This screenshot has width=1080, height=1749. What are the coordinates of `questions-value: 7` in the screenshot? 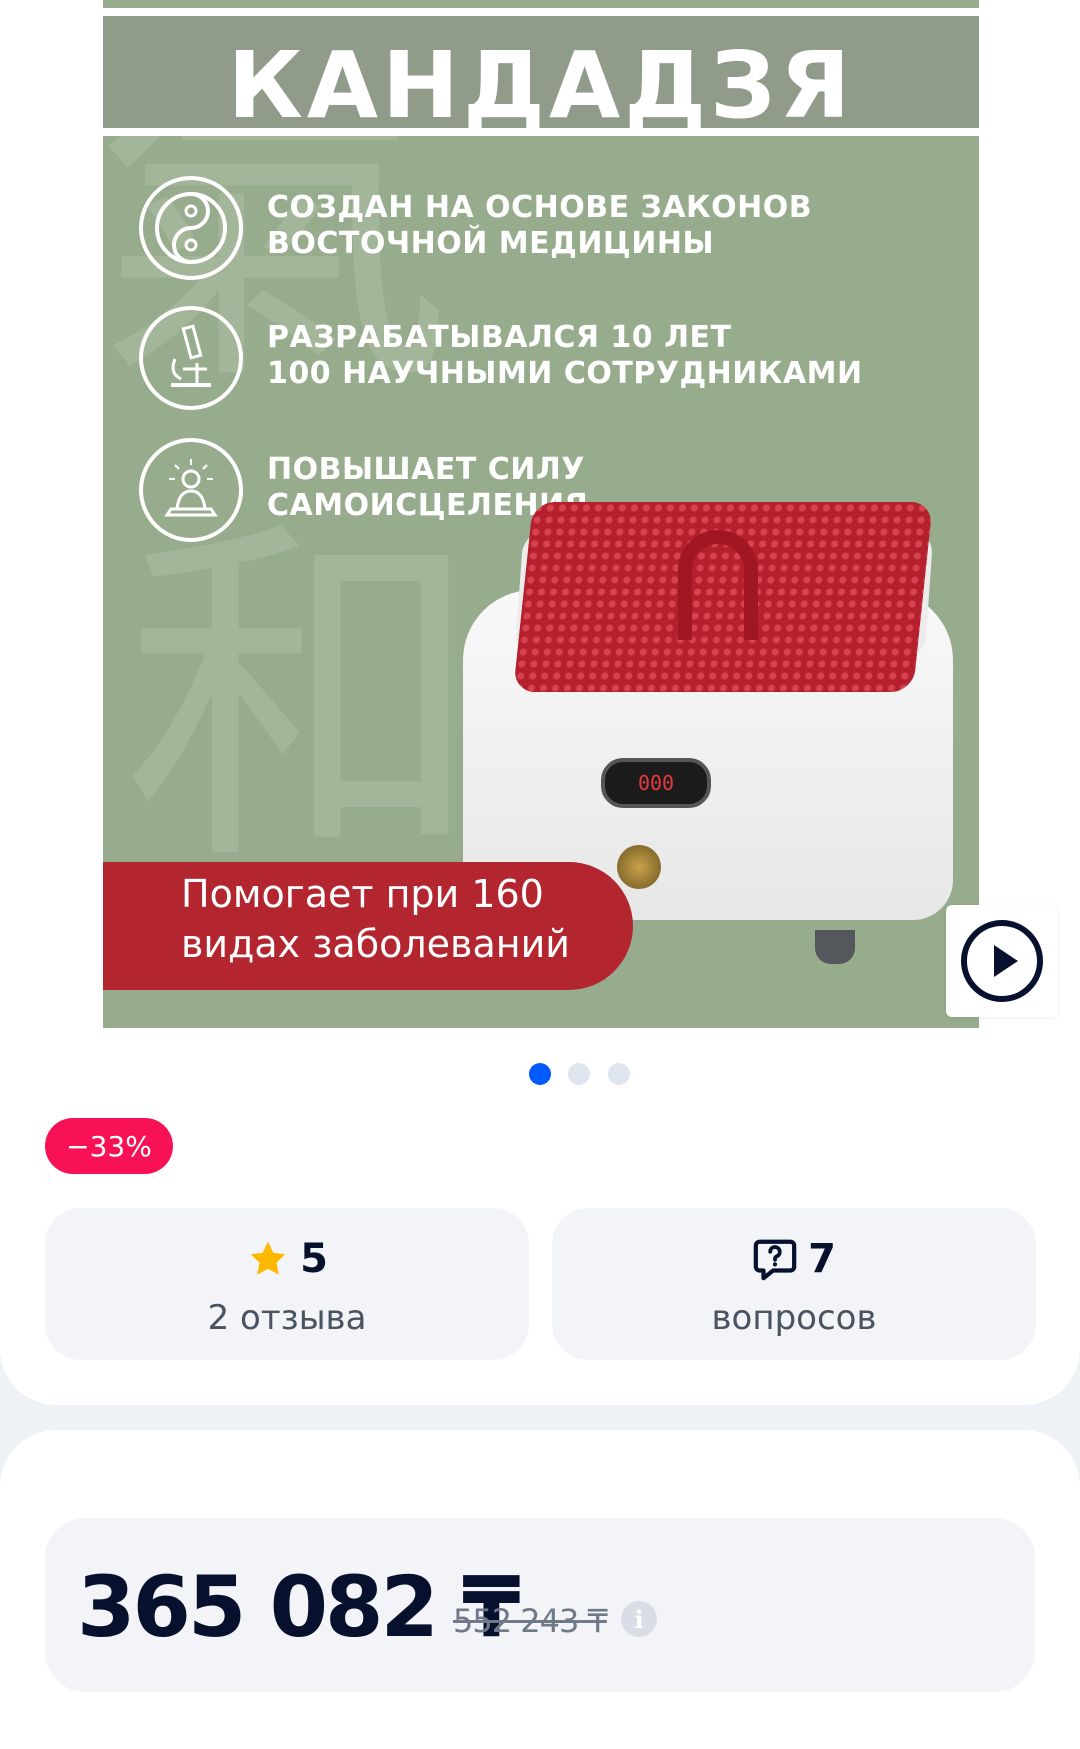 It's located at (822, 1259).